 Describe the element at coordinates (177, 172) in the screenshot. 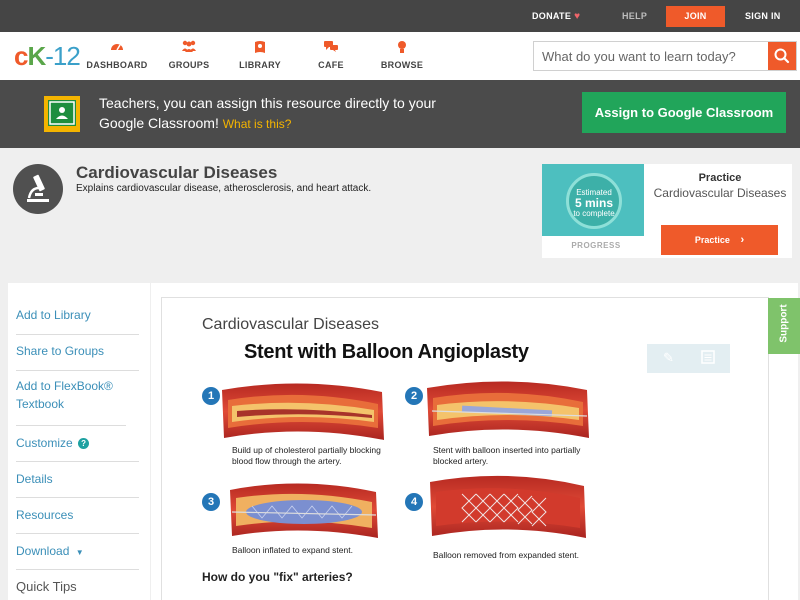

I see `page-title: Cardiovascular Diseases` at that location.